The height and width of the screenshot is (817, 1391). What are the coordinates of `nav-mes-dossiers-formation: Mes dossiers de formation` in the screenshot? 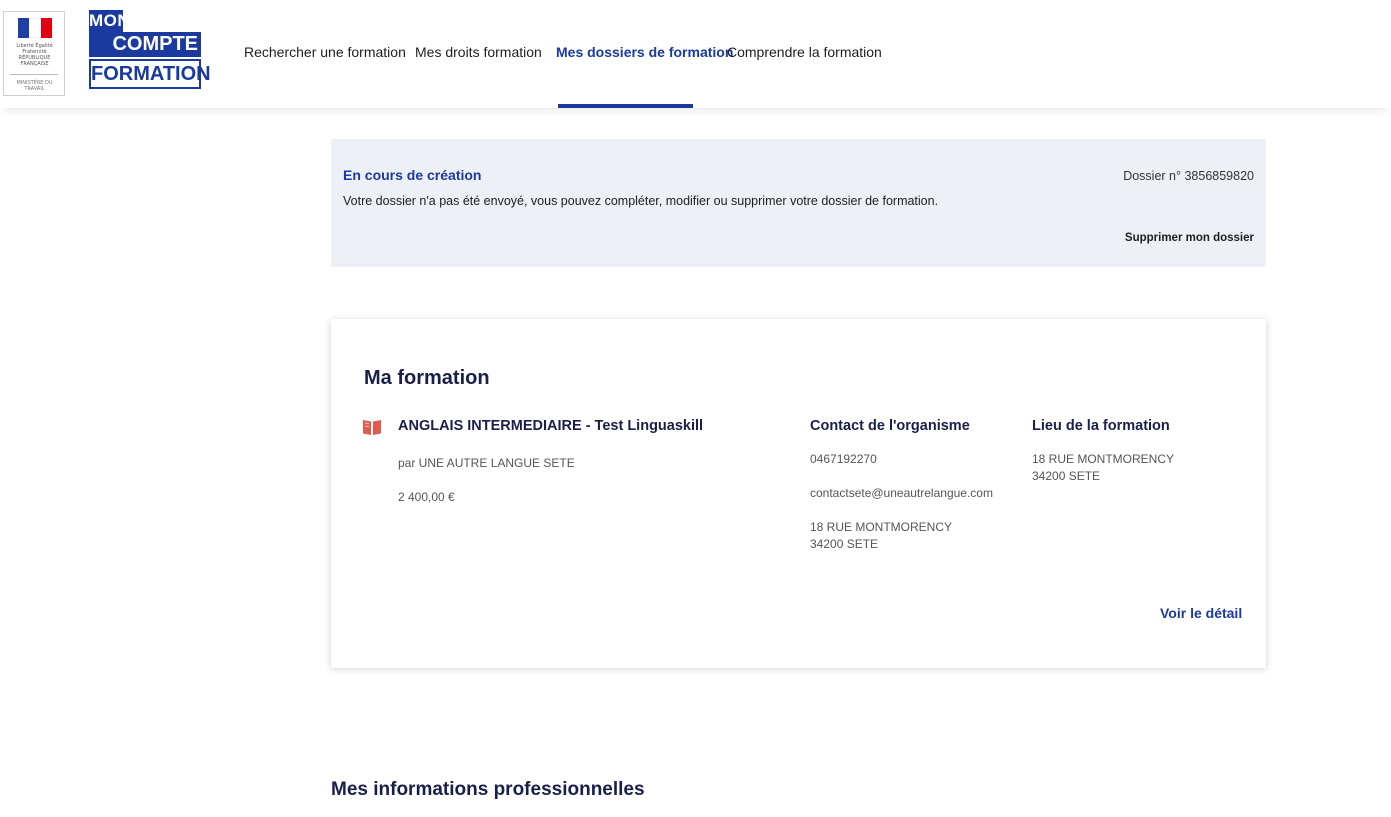 It's located at (644, 52).